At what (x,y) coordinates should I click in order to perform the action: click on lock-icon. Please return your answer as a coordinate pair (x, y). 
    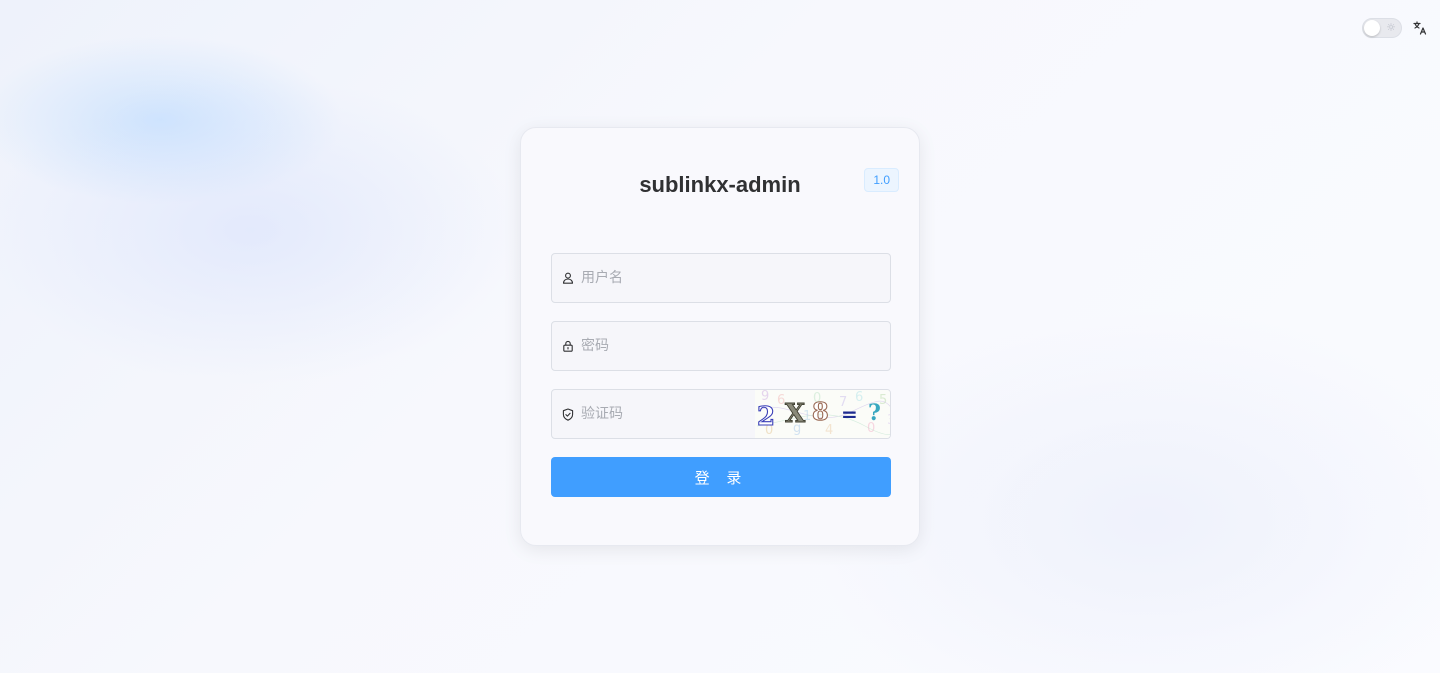
    Looking at the image, I should click on (568, 346).